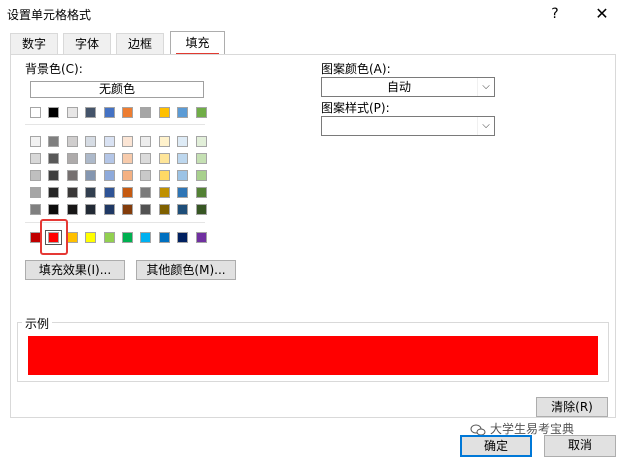  What do you see at coordinates (54, 69) in the screenshot?
I see `background-color-label: 背景色(C):` at bounding box center [54, 69].